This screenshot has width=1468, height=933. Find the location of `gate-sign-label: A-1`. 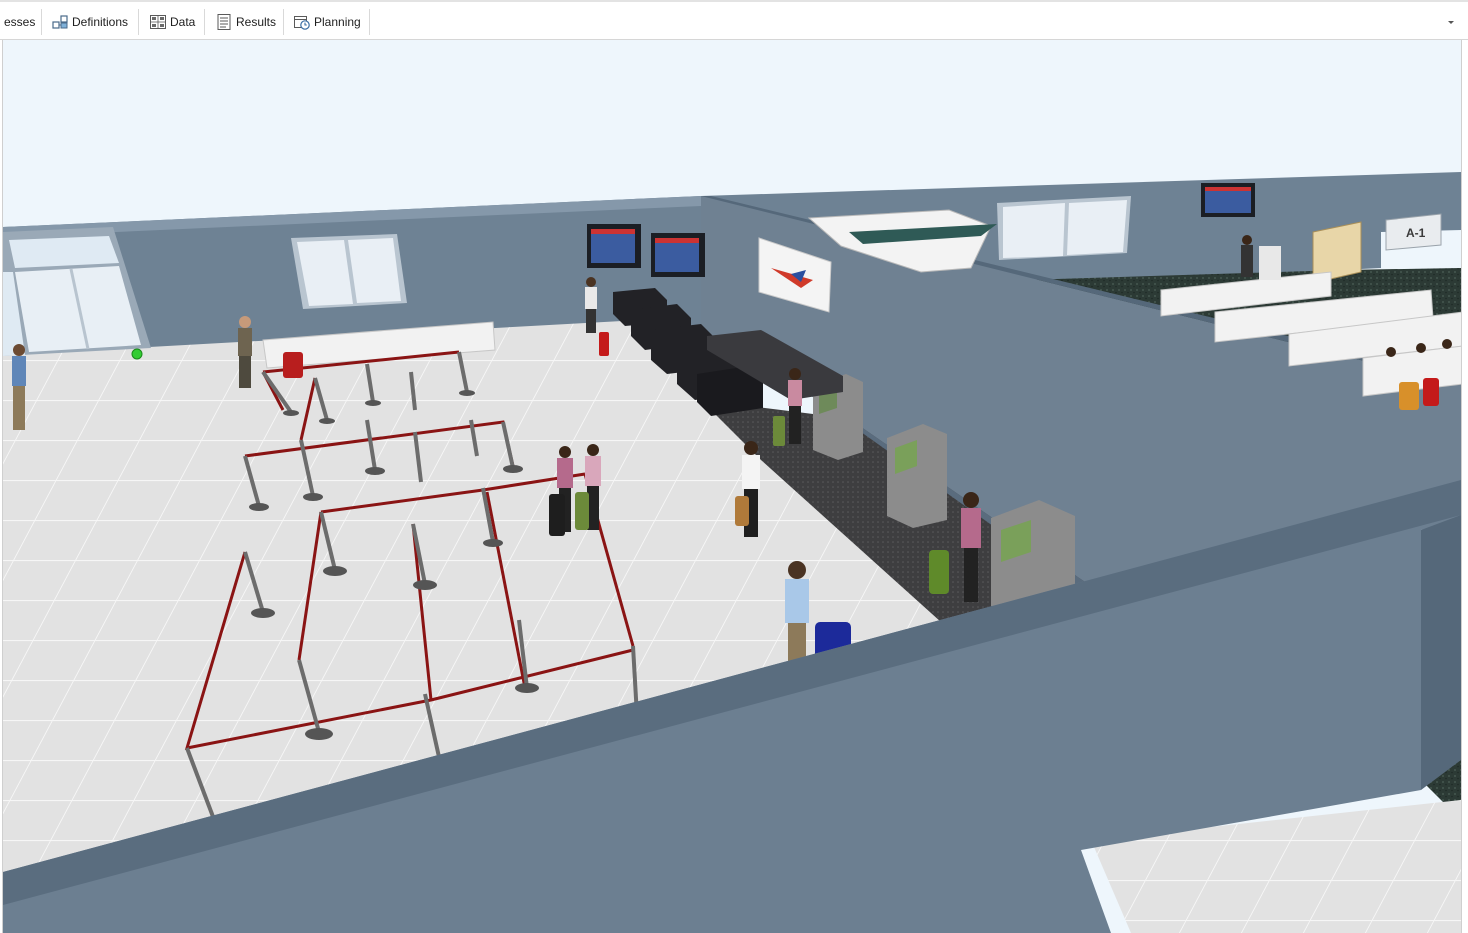

gate-sign-label: A-1 is located at coordinates (1416, 233).